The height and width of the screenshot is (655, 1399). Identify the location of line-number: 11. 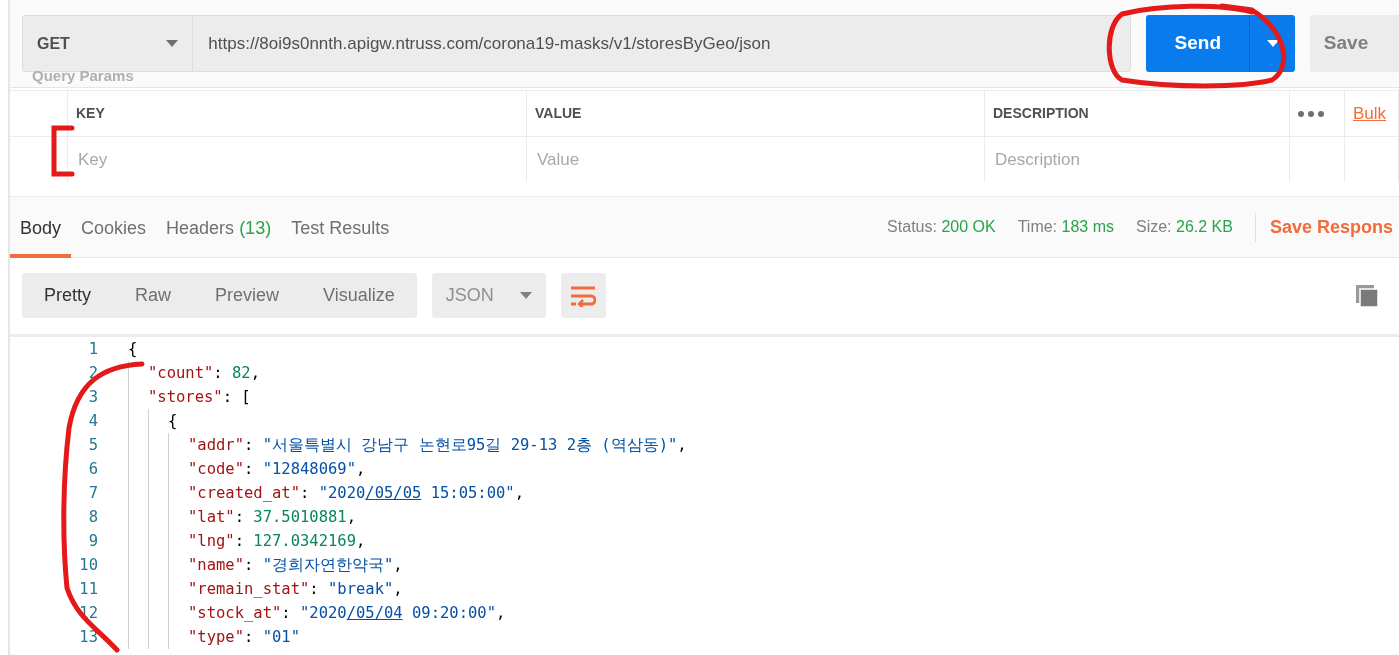
(88, 589).